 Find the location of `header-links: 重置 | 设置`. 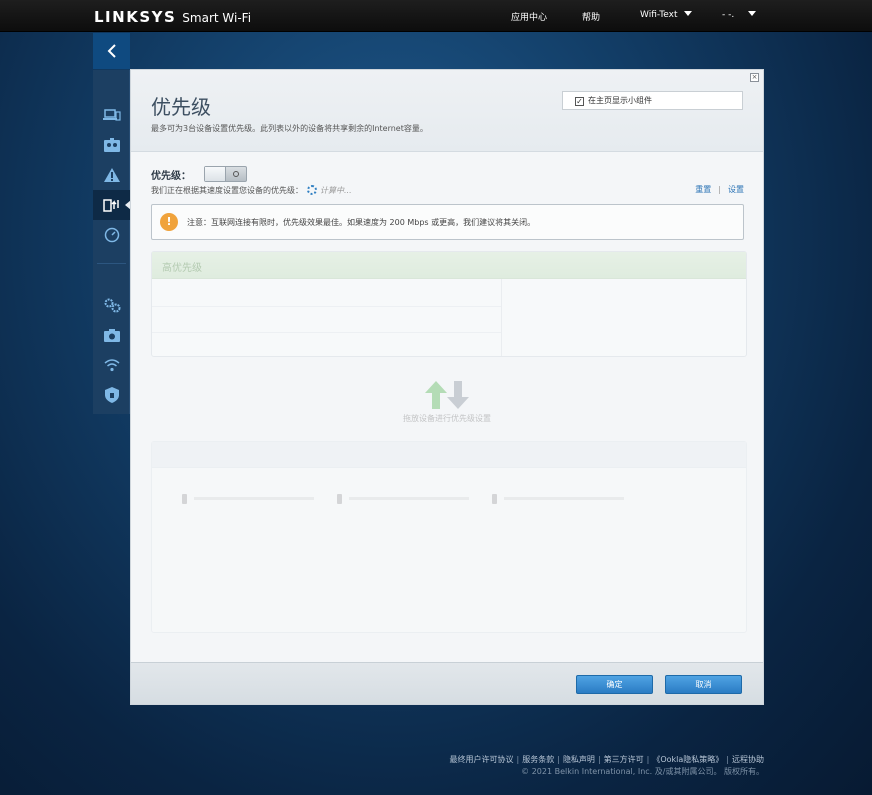

header-links: 重置 | 设置 is located at coordinates (719, 189).